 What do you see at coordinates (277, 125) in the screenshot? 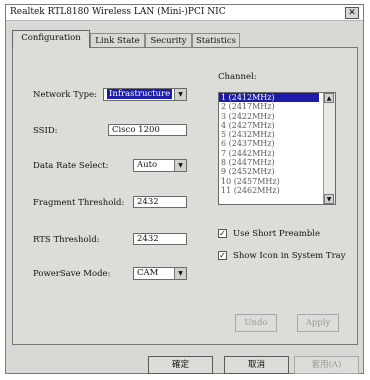
I see `channel-item: 4 (2427MHz)` at bounding box center [277, 125].